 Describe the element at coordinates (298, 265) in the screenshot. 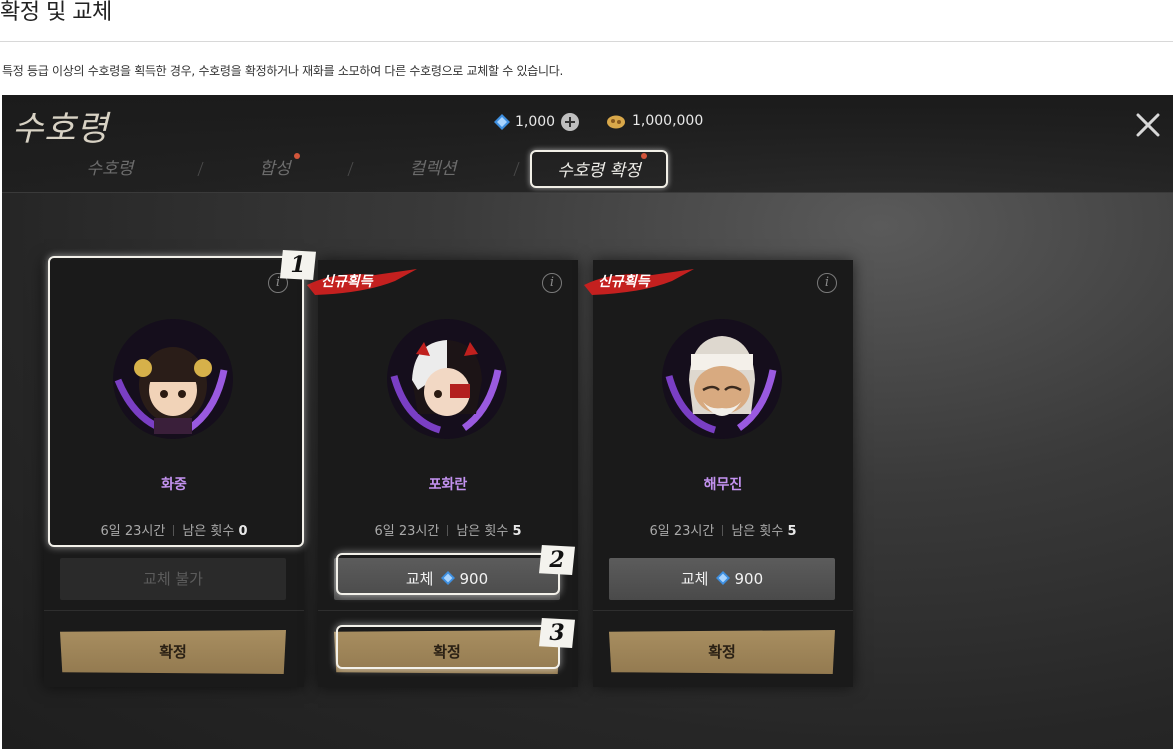

I see `step-marker-1: 1` at that location.